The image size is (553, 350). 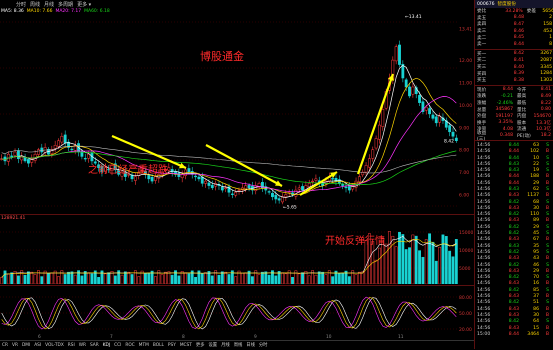 I want to click on tick-side: S, so click(x=547, y=145).